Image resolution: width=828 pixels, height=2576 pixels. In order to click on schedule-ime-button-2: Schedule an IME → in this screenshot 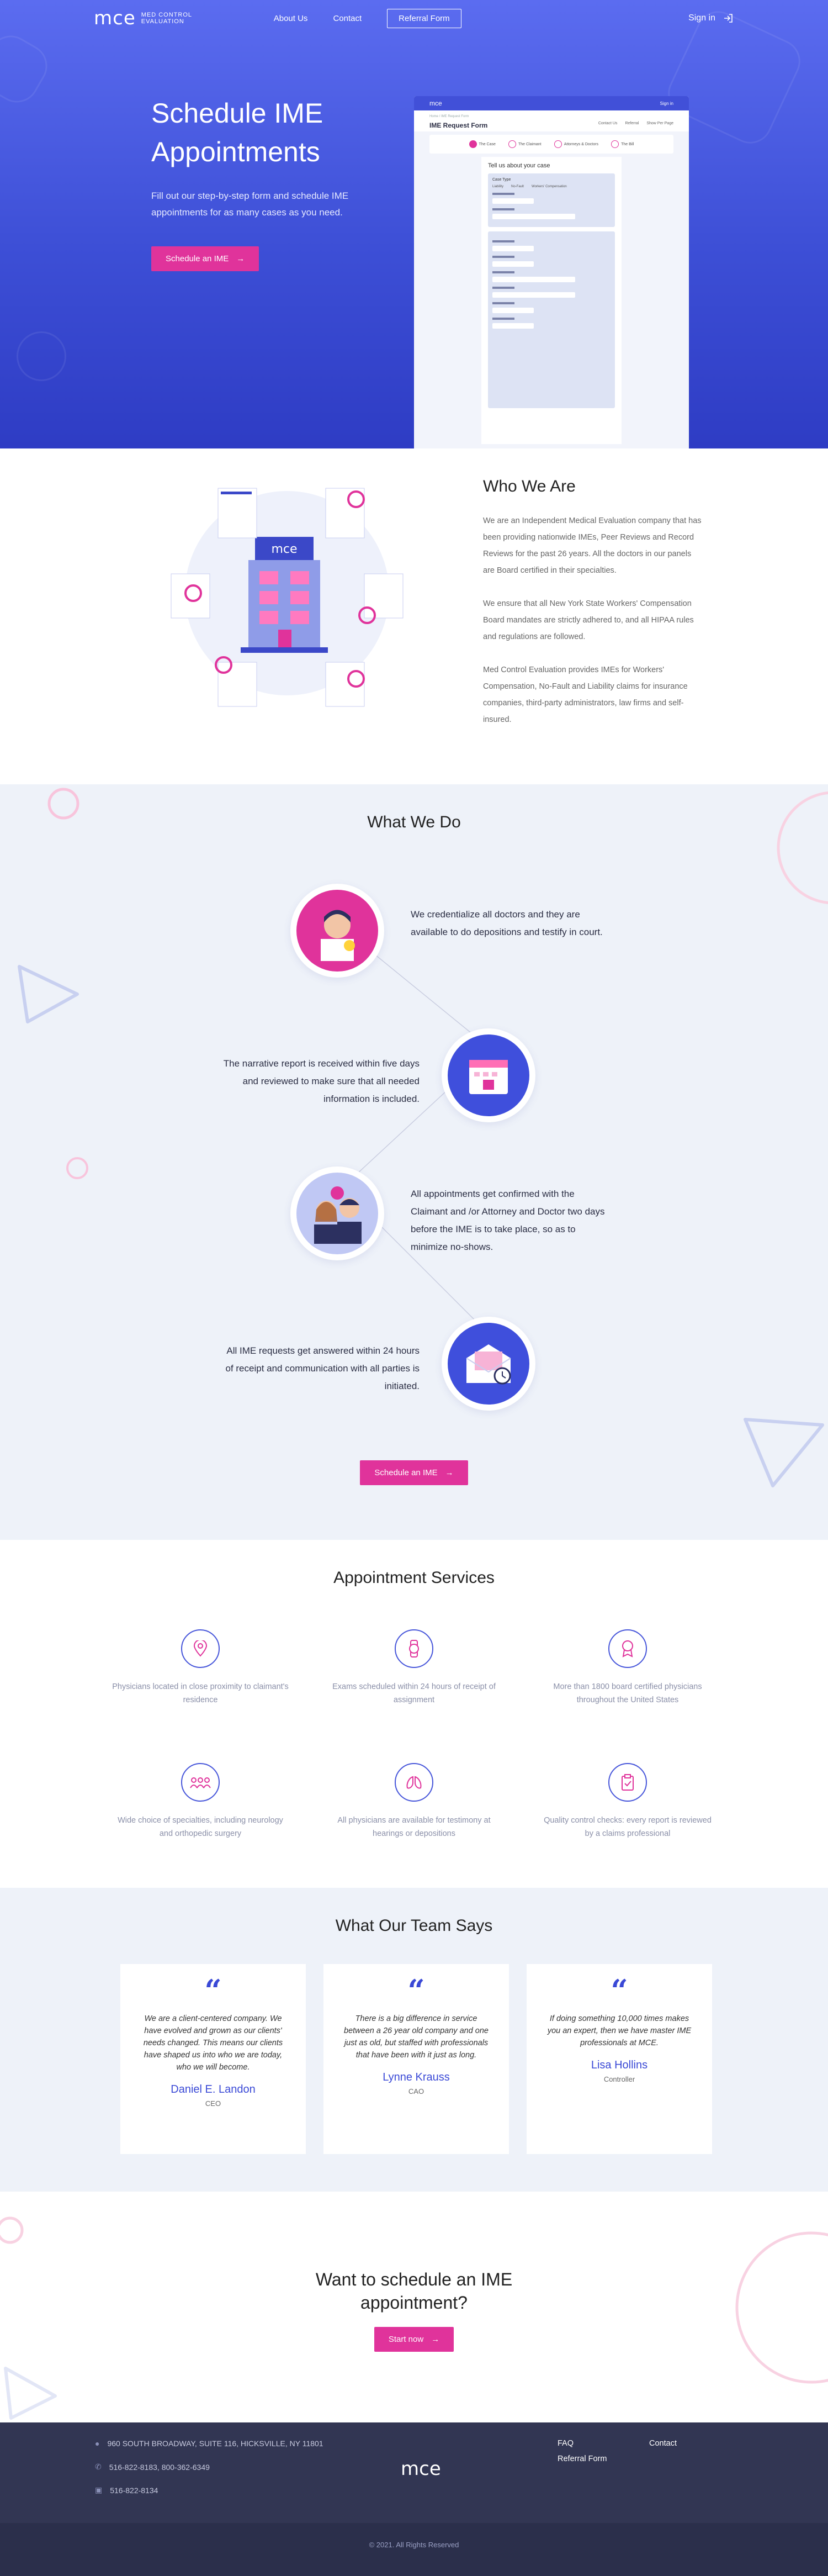, I will do `click(414, 1472)`.